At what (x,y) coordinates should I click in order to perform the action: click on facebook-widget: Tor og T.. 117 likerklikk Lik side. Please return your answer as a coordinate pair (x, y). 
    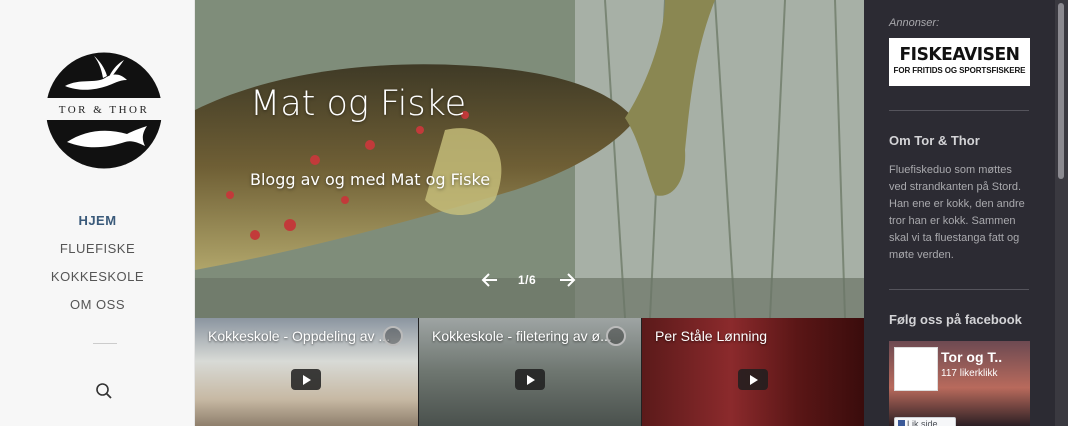
    Looking at the image, I should click on (959, 383).